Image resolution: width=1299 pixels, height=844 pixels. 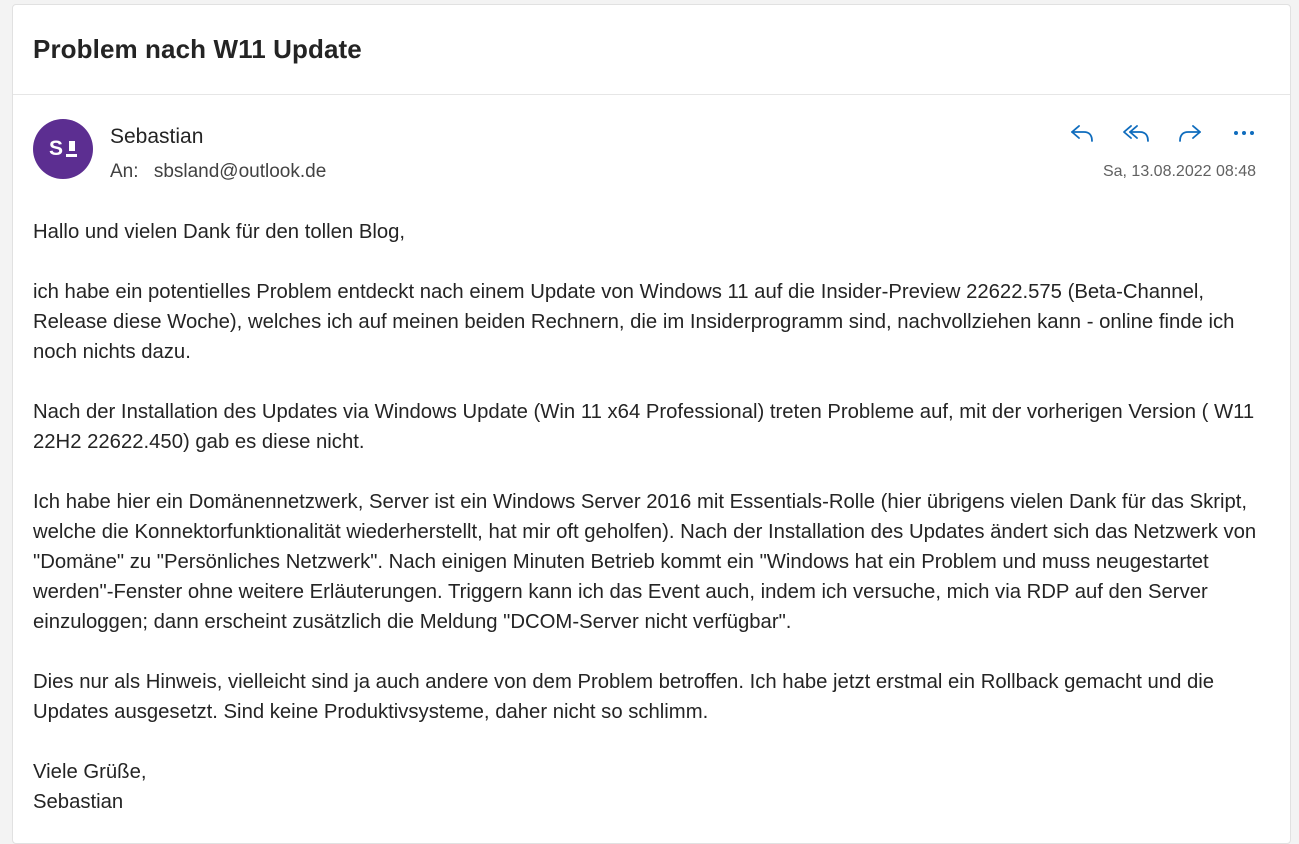 I want to click on reply-button, so click(x=1082, y=133).